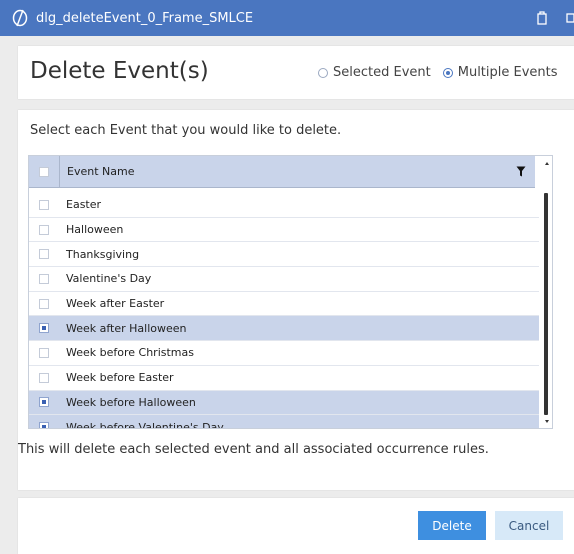 This screenshot has width=574, height=554. What do you see at coordinates (20, 18) in the screenshot?
I see `app-logo-icon` at bounding box center [20, 18].